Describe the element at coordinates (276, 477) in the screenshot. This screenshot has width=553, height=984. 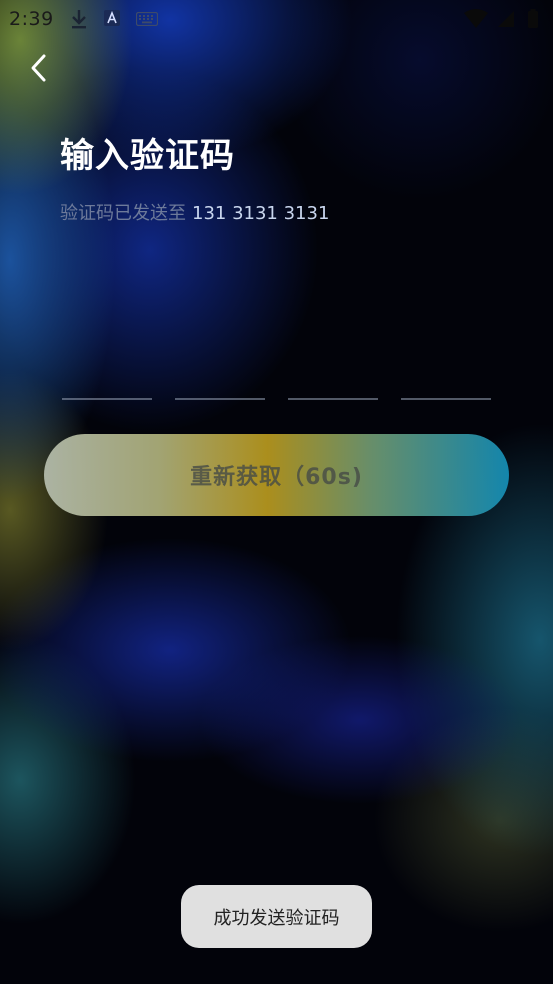
I see `resend-countdown-label: 重新获取（60s)` at that location.